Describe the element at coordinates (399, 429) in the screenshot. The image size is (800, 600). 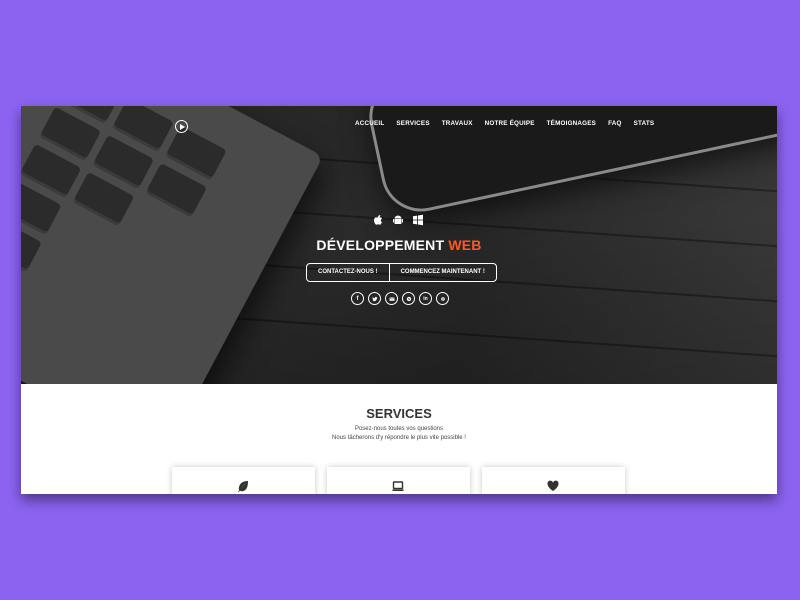
I see `services-subtitle-line-1: Posez-nous toutes vos questions` at that location.